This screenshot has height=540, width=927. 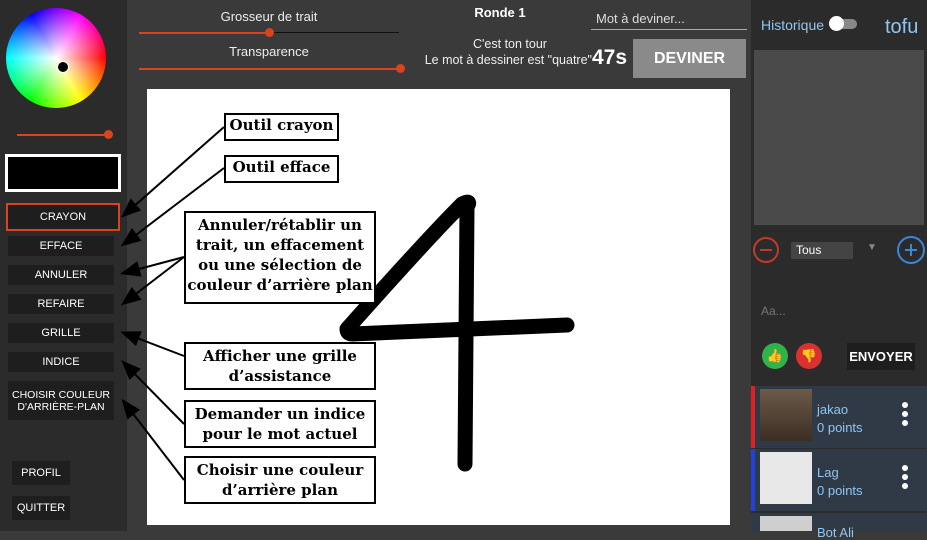 What do you see at coordinates (872, 247) in the screenshot?
I see `chevron-down-icon: ▼` at bounding box center [872, 247].